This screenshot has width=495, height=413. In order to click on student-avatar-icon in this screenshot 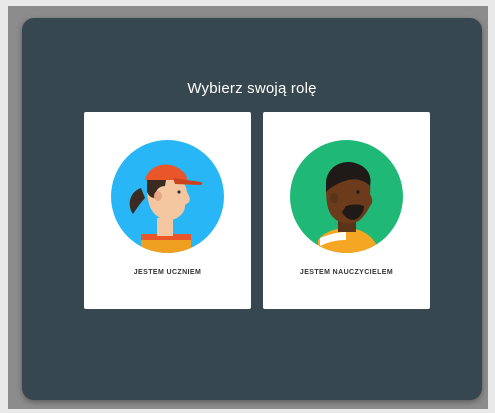, I will do `click(167, 196)`.